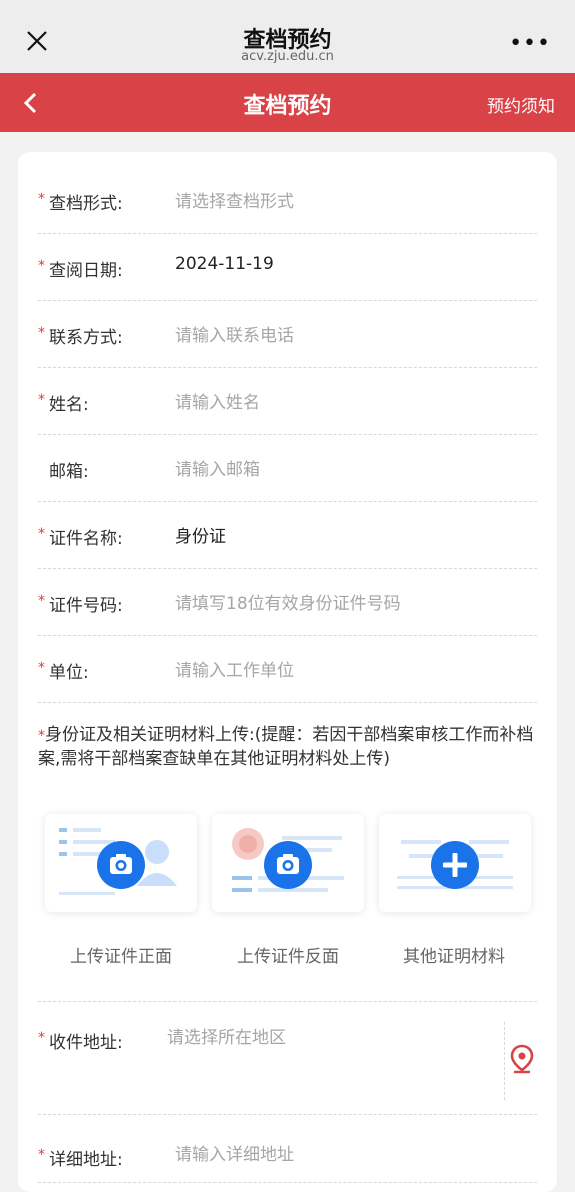  I want to click on divider, so click(504, 1061).